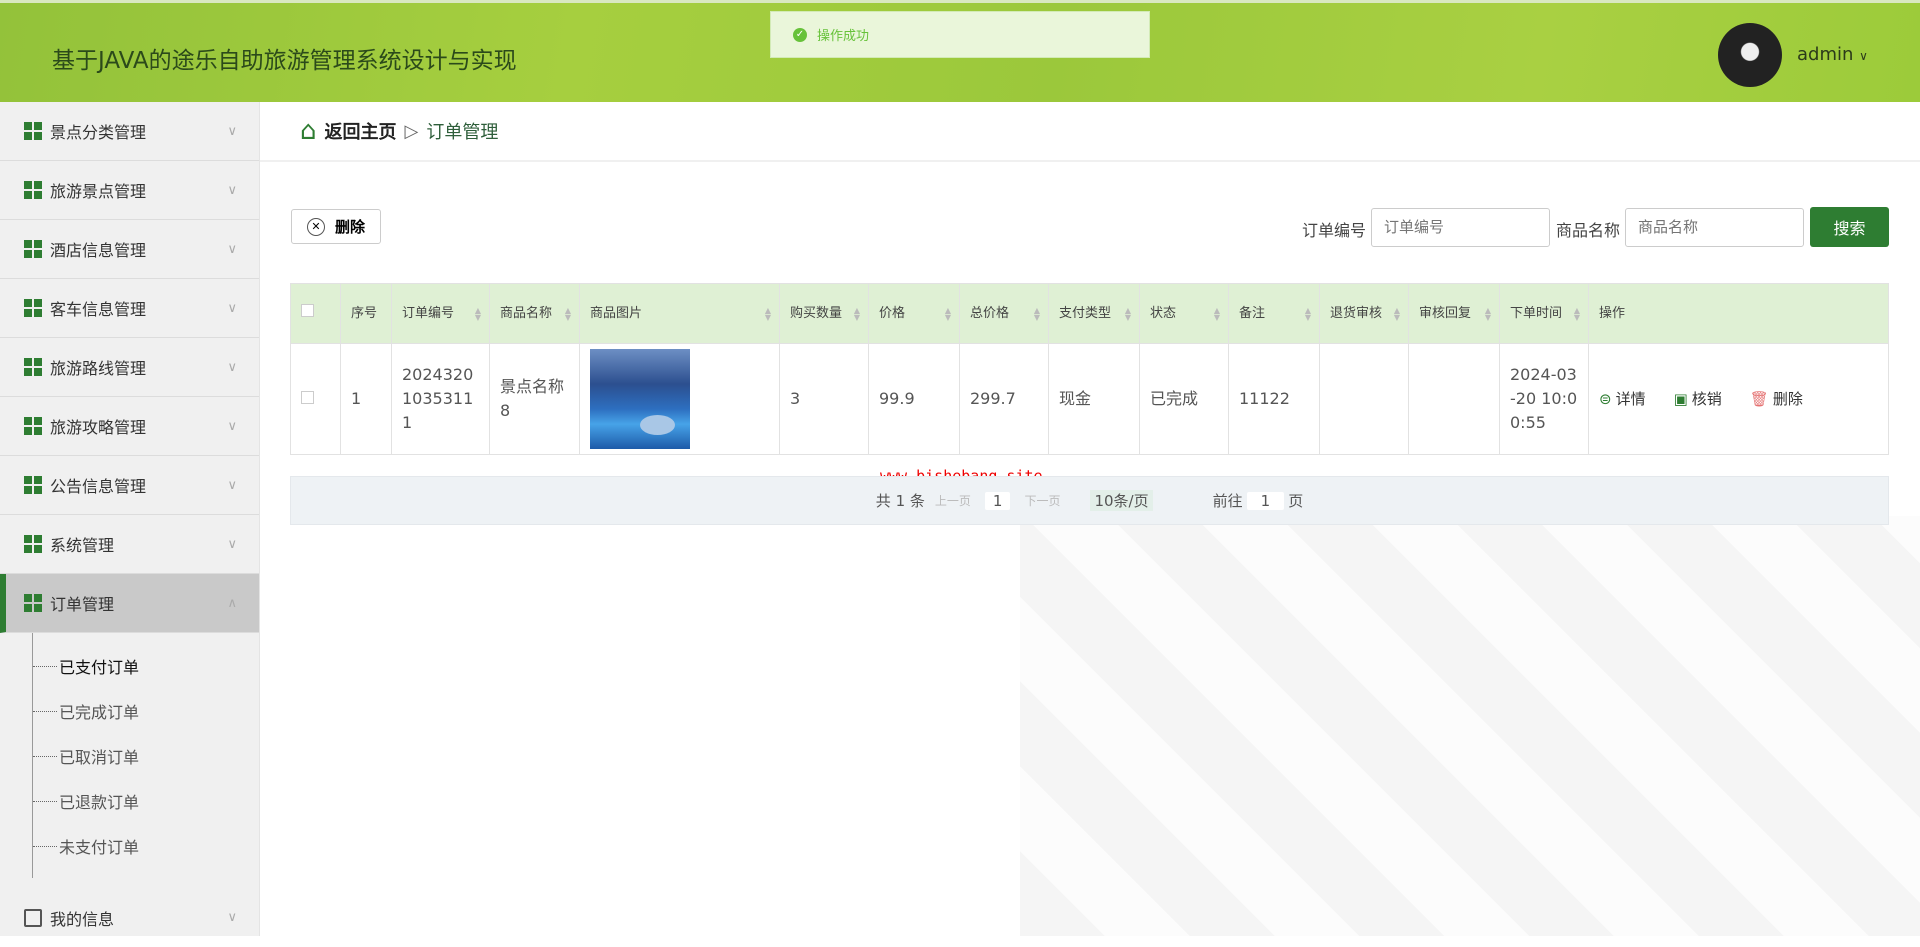 This screenshot has height=947, width=1920. I want to click on goods-name-label: 商品名称, so click(1588, 230).